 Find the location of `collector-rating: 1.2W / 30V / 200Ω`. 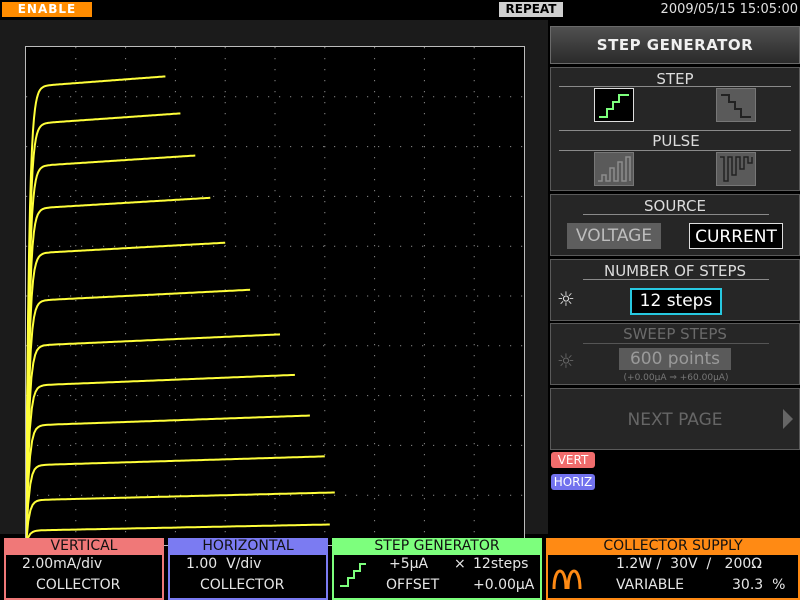

collector-rating: 1.2W / 30V / 200Ω is located at coordinates (689, 564).